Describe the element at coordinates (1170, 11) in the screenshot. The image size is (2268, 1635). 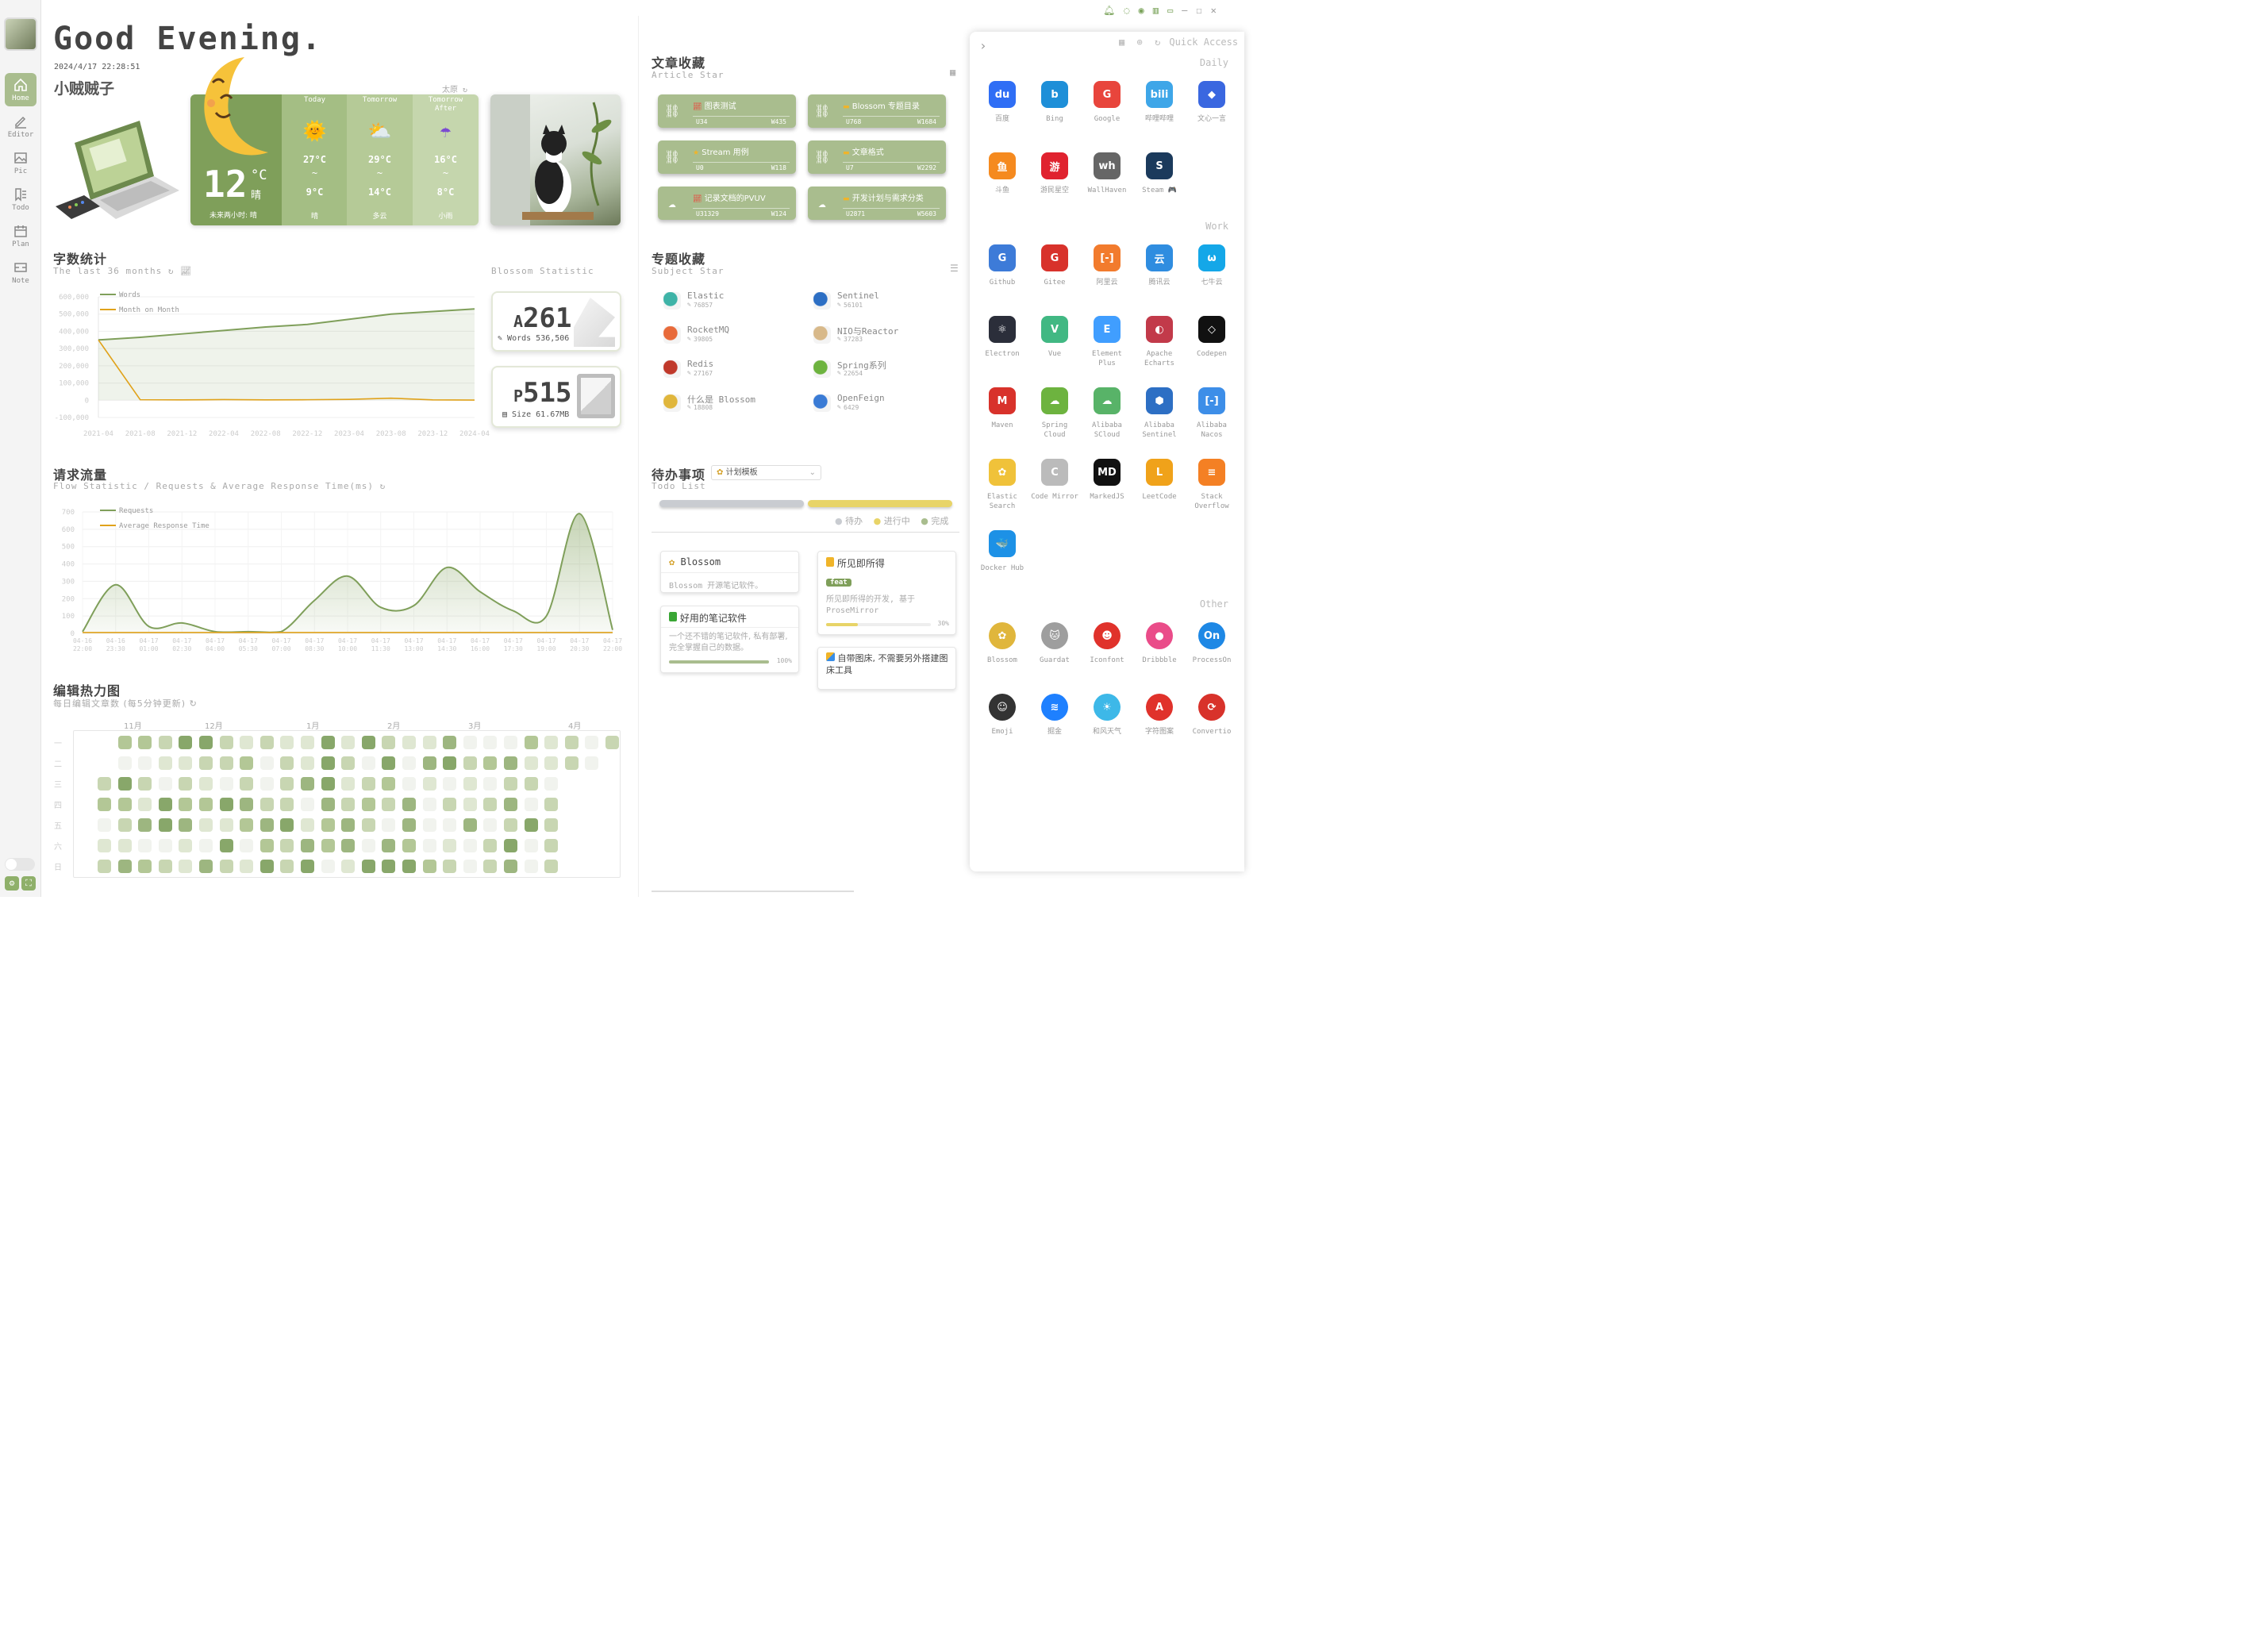
I see `monitor-icon: ▭` at that location.